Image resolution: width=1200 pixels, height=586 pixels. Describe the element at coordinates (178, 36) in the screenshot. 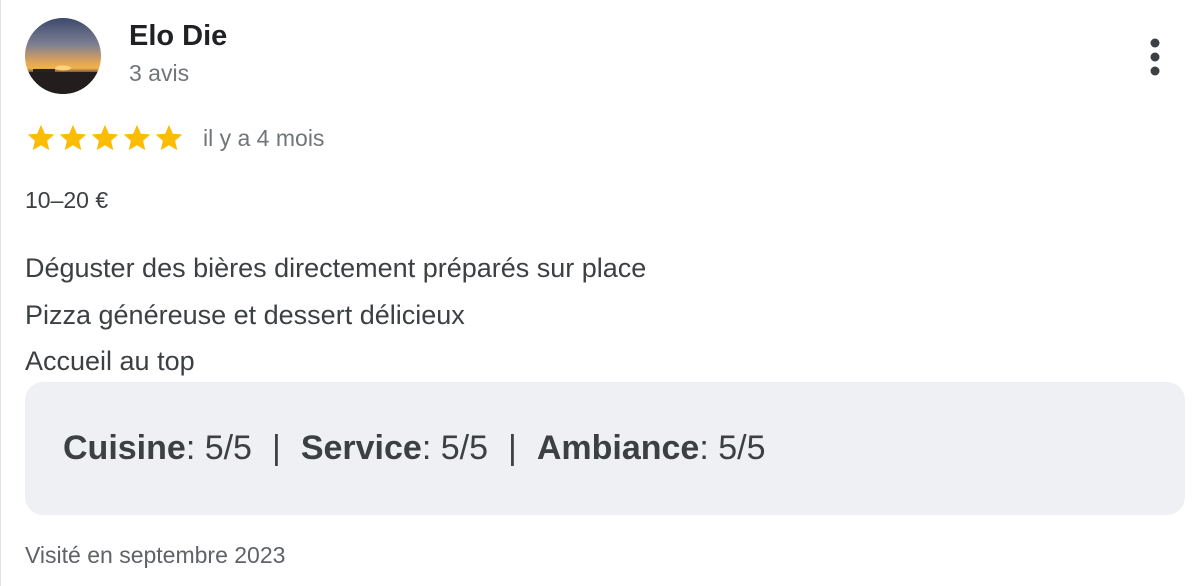

I see `author-name: Elo Die` at that location.